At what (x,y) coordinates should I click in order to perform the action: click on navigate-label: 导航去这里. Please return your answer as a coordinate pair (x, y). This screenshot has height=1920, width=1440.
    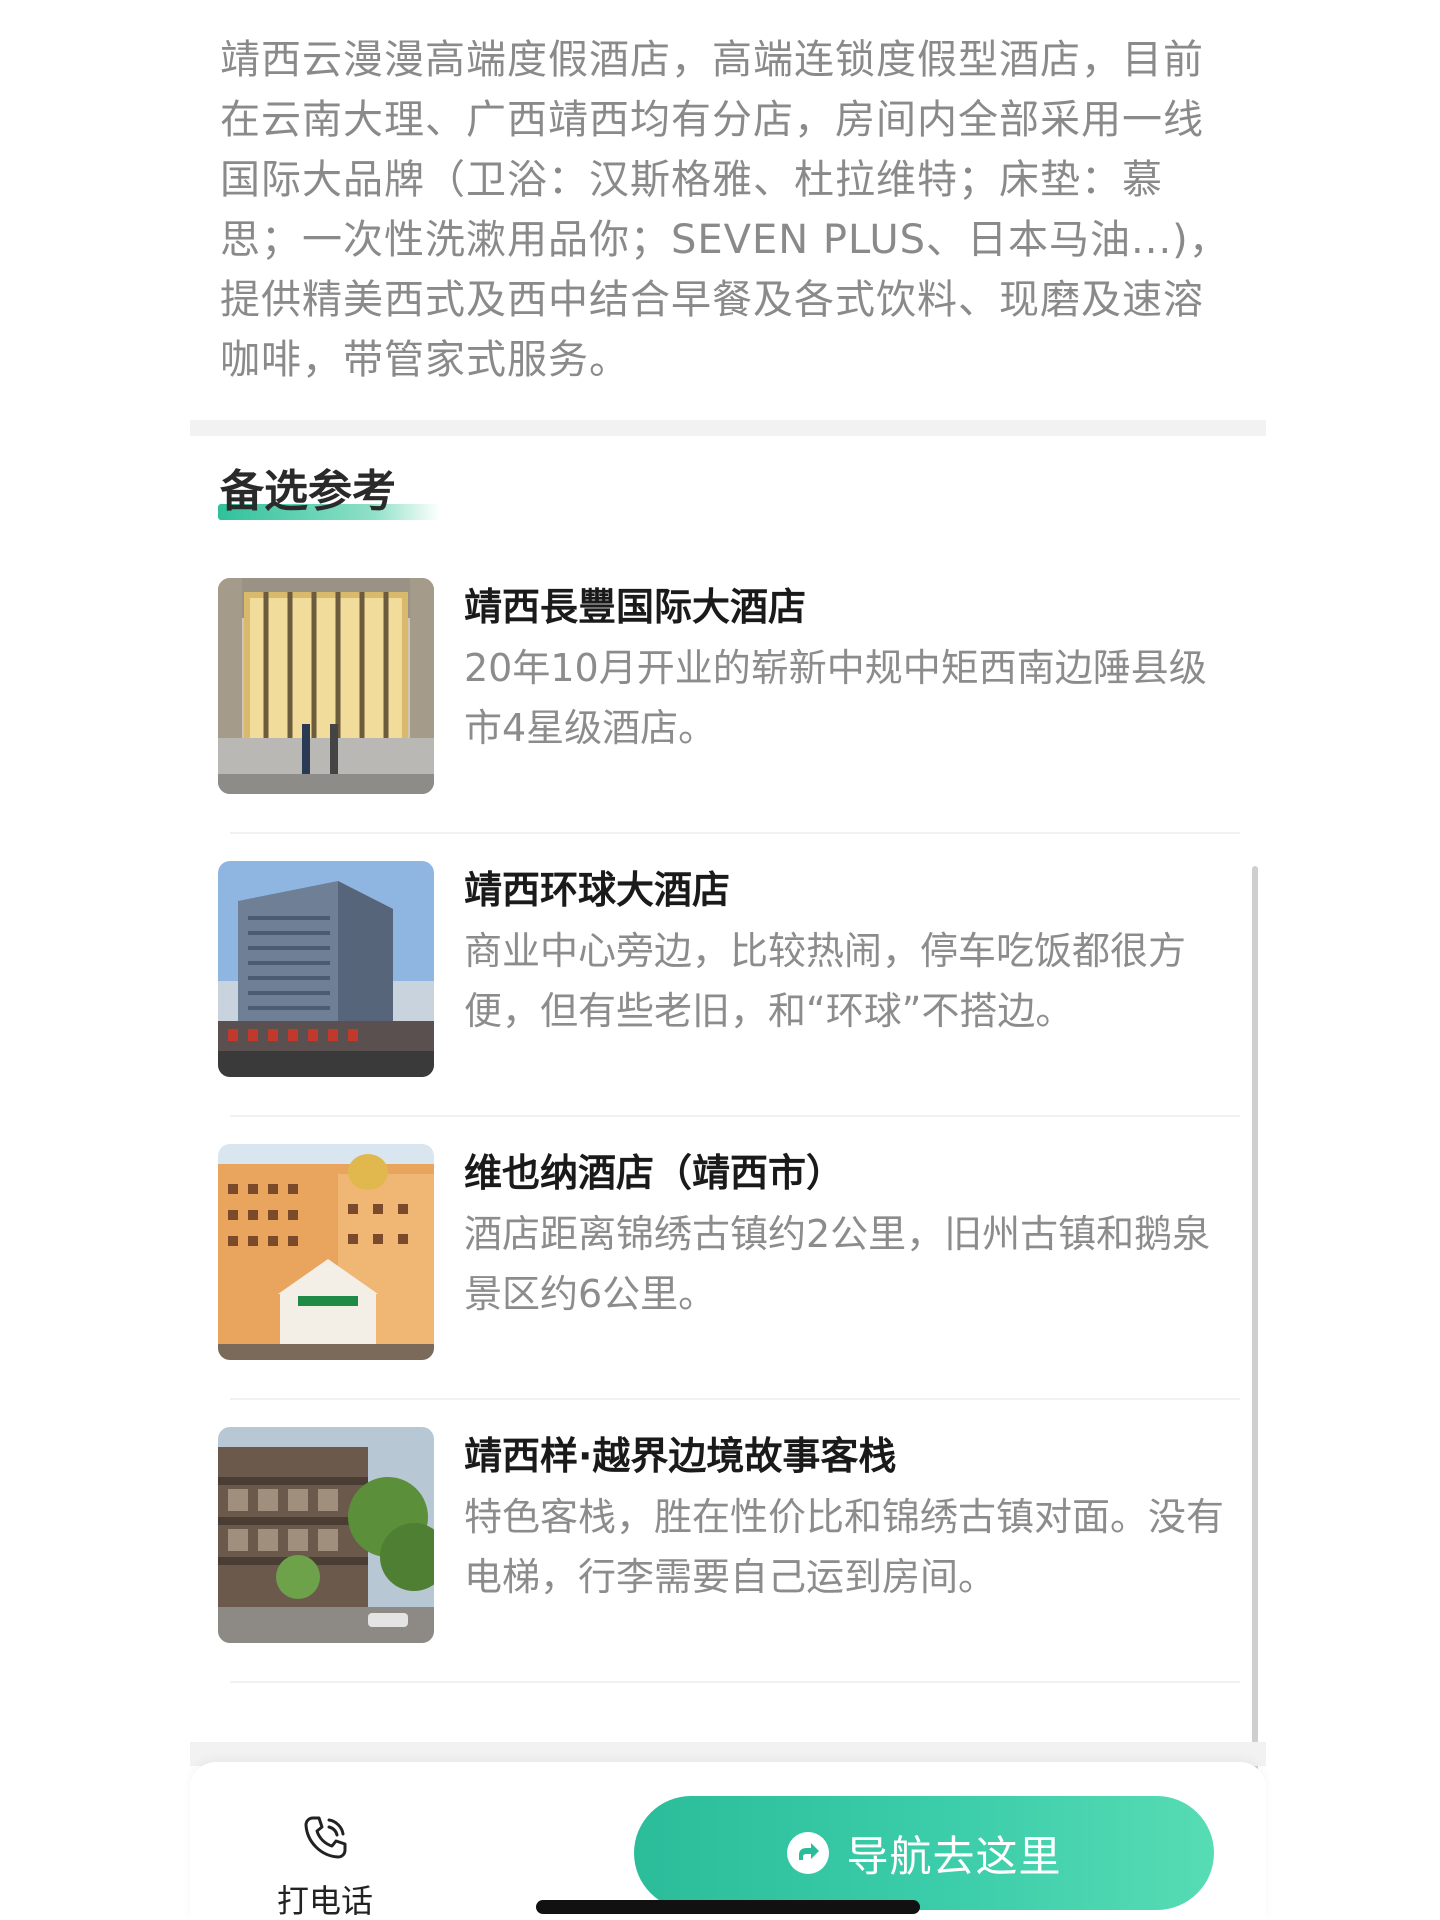
    Looking at the image, I should click on (954, 1856).